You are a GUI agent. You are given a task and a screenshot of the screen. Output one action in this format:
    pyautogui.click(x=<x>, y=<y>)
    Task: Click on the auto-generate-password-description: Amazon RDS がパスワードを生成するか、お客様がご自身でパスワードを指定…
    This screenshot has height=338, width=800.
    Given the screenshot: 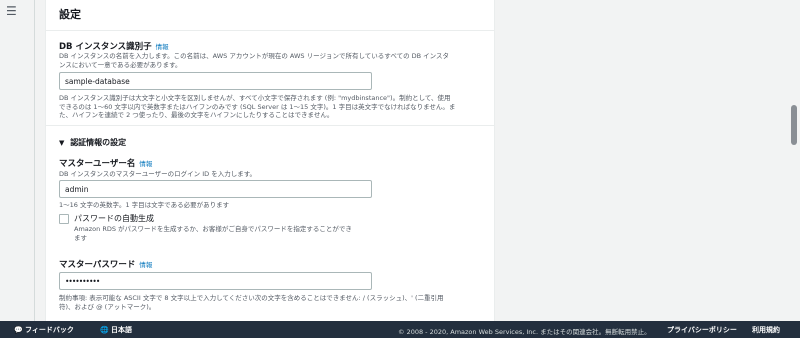 What is the action you would take?
    pyautogui.click(x=213, y=233)
    